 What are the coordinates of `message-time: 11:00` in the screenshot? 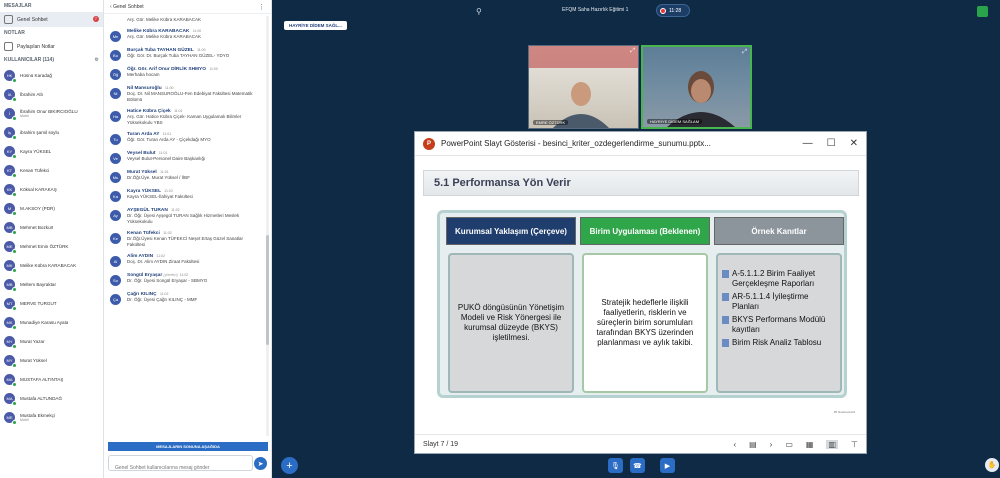 It's located at (213, 69).